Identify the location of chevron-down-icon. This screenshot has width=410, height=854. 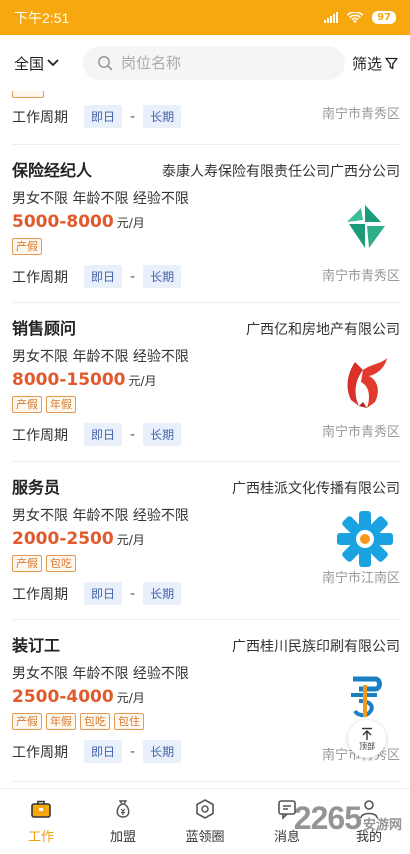
(53, 63).